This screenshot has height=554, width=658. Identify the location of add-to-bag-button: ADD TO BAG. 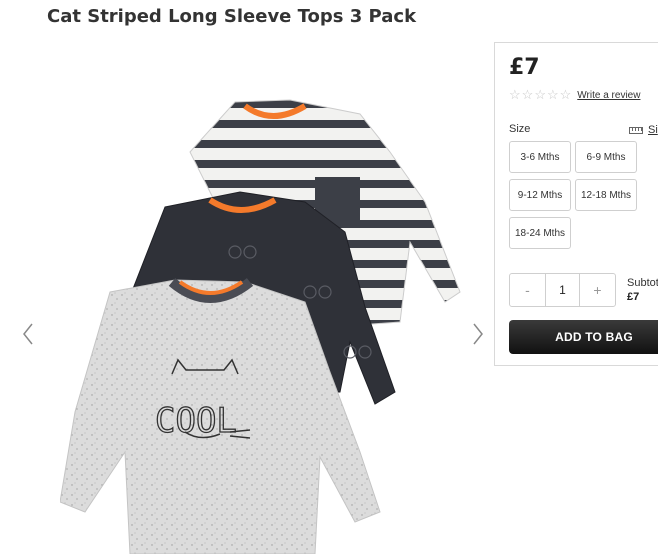
(583, 337).